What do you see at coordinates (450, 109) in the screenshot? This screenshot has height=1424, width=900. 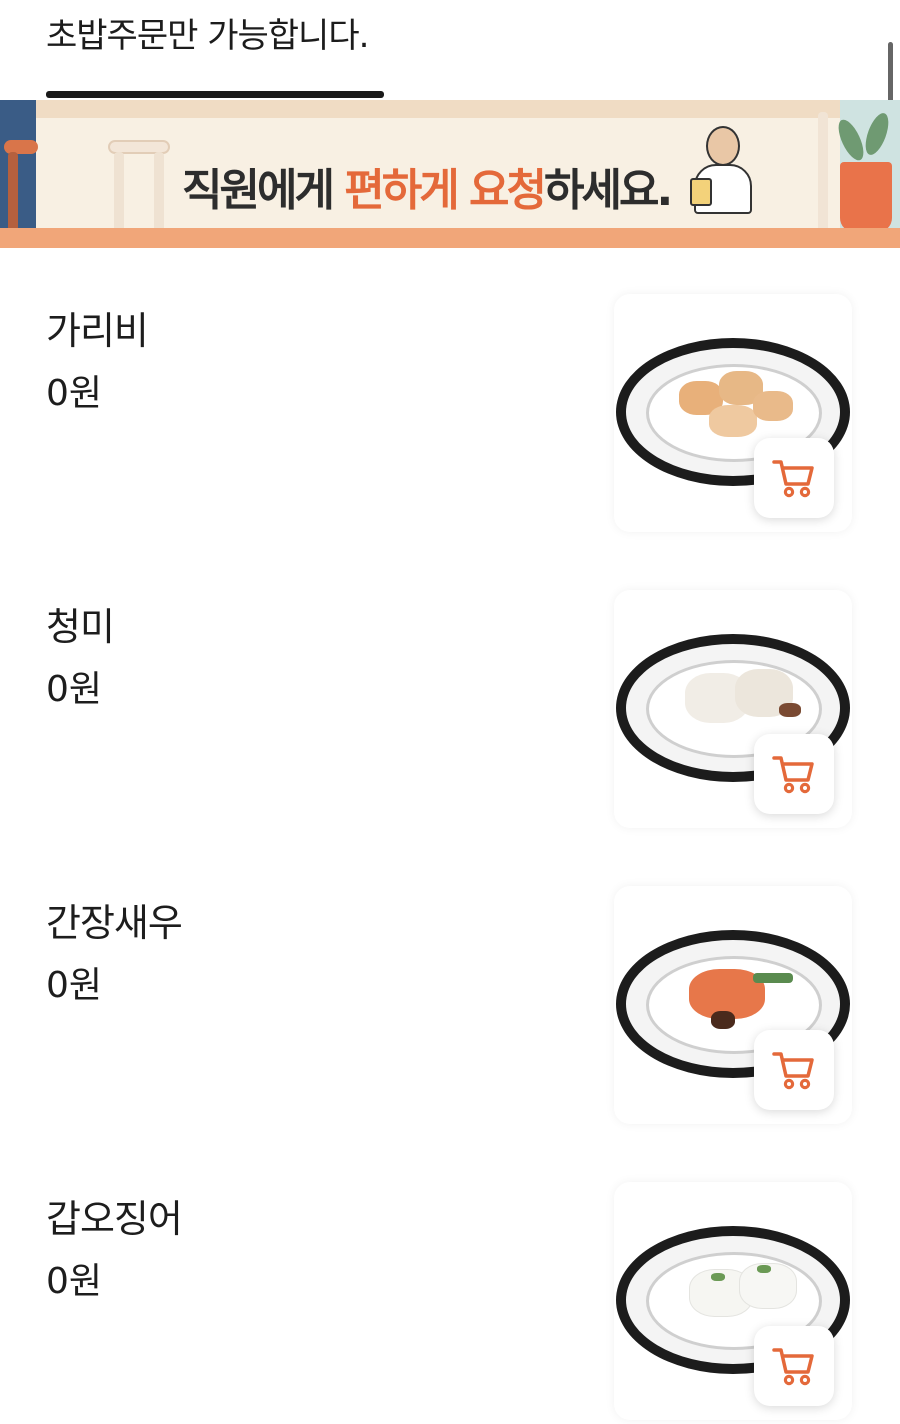 I see `banner-table-illustration` at bounding box center [450, 109].